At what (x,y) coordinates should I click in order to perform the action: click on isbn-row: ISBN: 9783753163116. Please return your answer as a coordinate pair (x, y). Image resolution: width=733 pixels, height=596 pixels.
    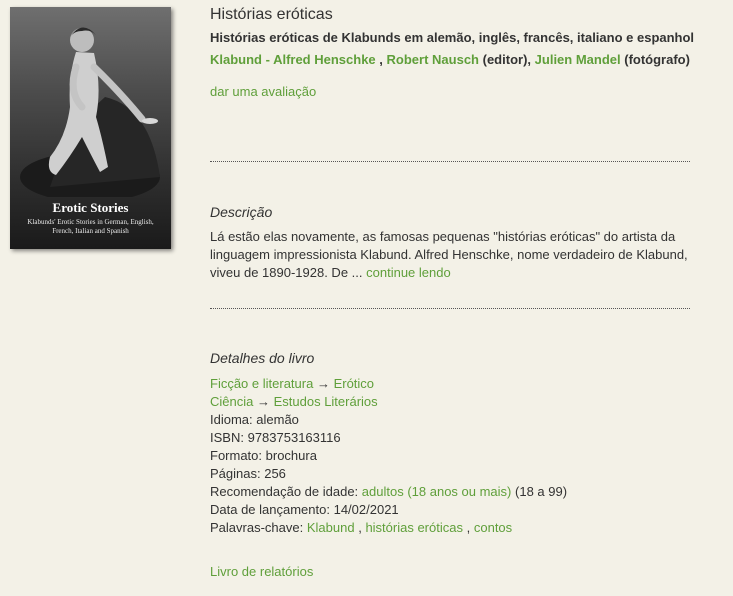
    Looking at the image, I should click on (388, 438).